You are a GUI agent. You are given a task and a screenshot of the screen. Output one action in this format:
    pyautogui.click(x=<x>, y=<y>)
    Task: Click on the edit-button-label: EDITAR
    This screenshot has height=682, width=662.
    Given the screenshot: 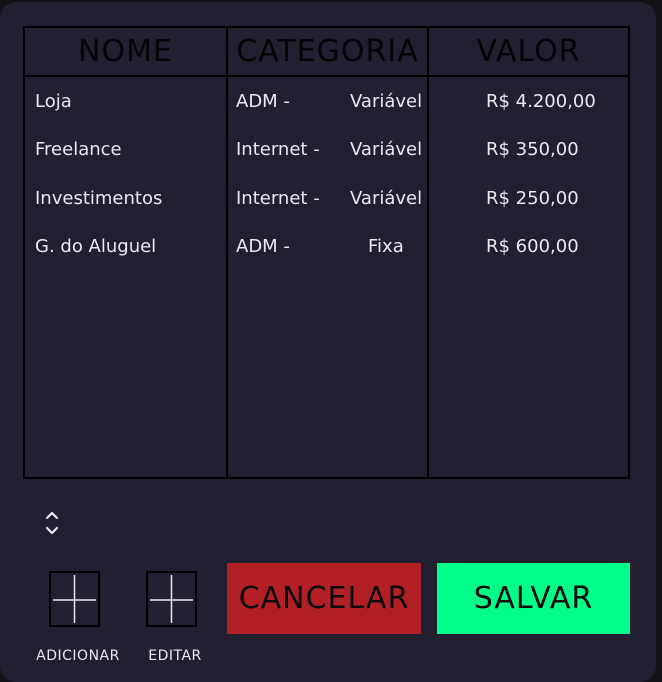 What is the action you would take?
    pyautogui.click(x=175, y=656)
    